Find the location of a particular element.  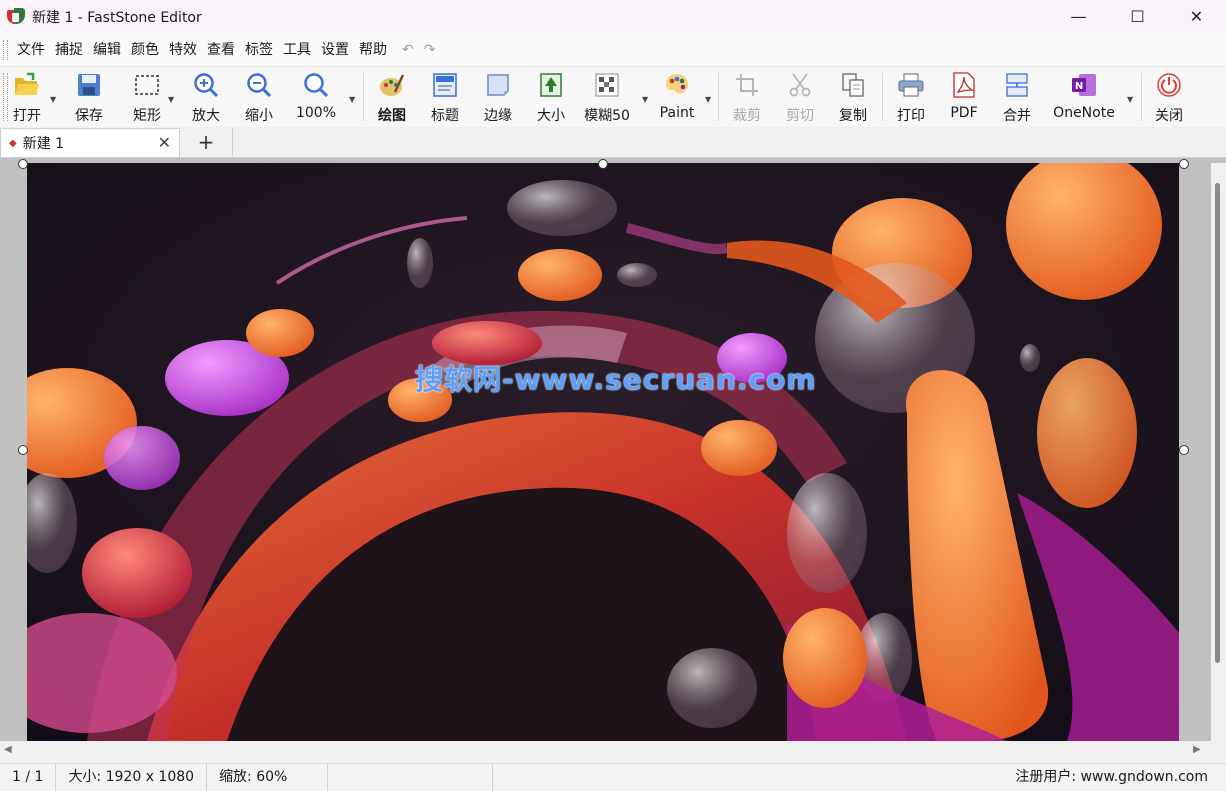

copy-button: 复制 is located at coordinates (853, 98).